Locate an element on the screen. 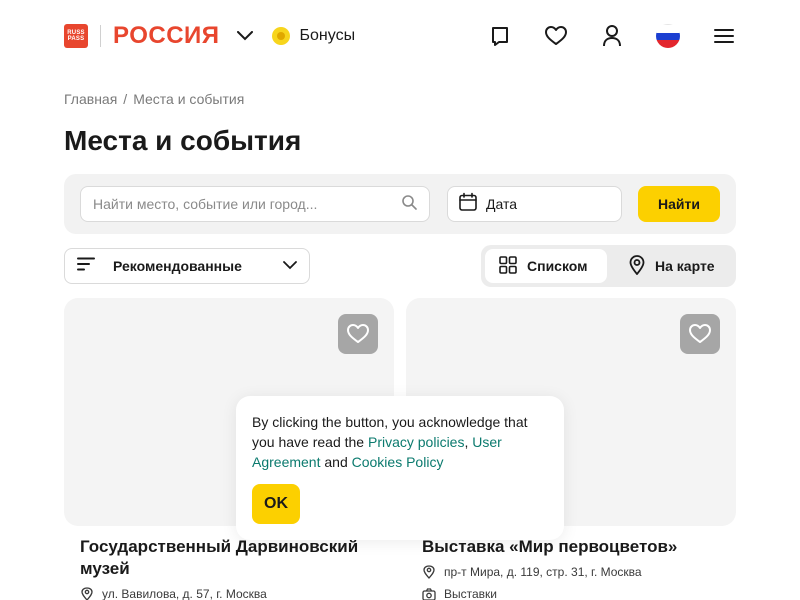  search-icon is located at coordinates (409, 204).